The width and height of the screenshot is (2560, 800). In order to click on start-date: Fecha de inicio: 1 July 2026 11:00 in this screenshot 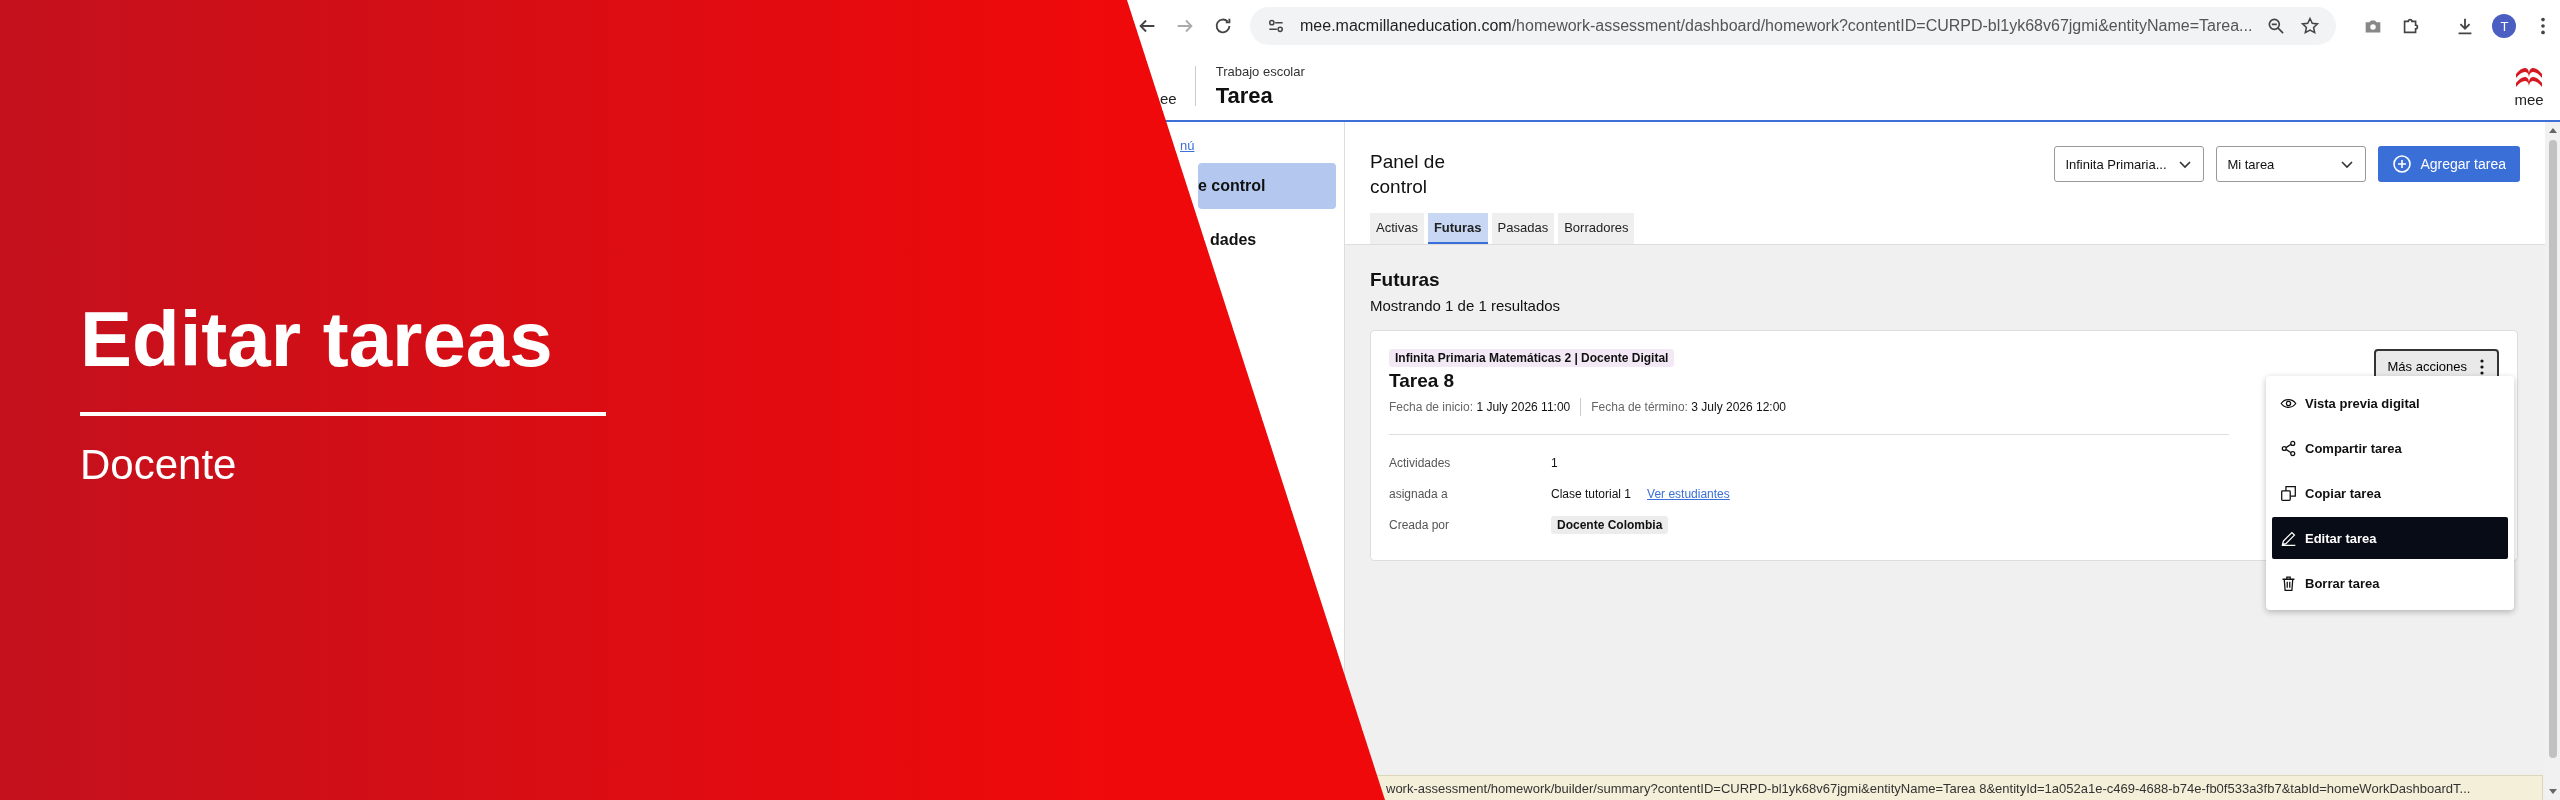, I will do `click(1480, 407)`.